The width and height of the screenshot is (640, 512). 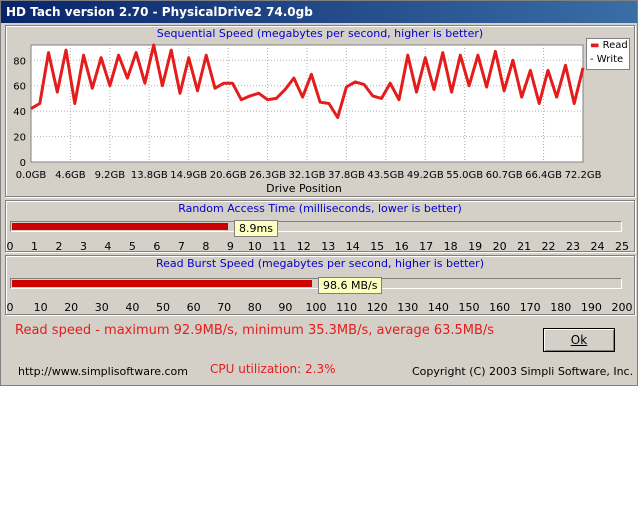 I want to click on burst-scale-tick: 100, so click(x=316, y=307).